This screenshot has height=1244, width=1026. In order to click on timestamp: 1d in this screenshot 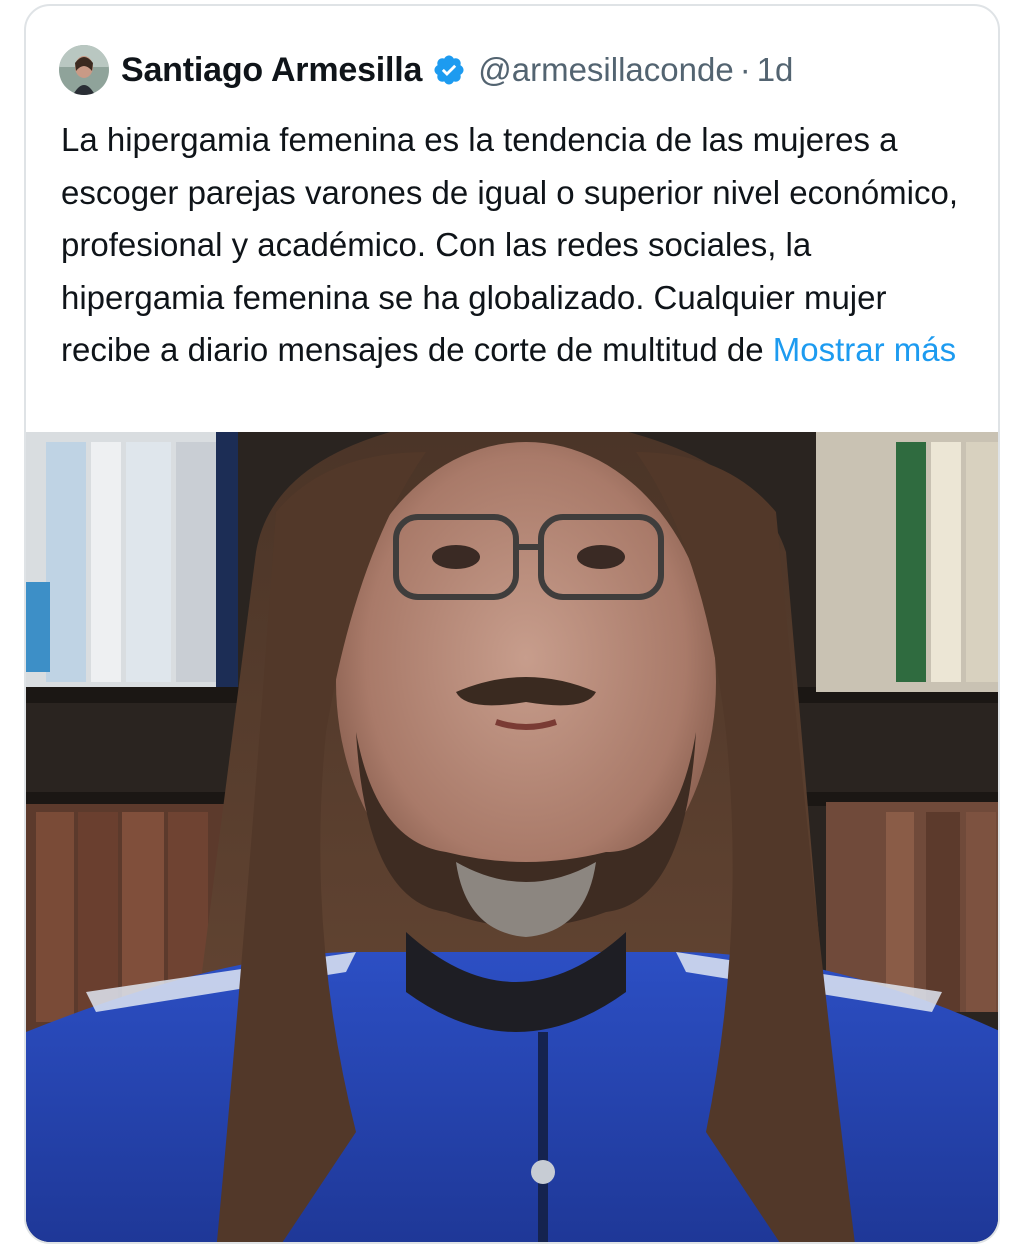, I will do `click(775, 70)`.